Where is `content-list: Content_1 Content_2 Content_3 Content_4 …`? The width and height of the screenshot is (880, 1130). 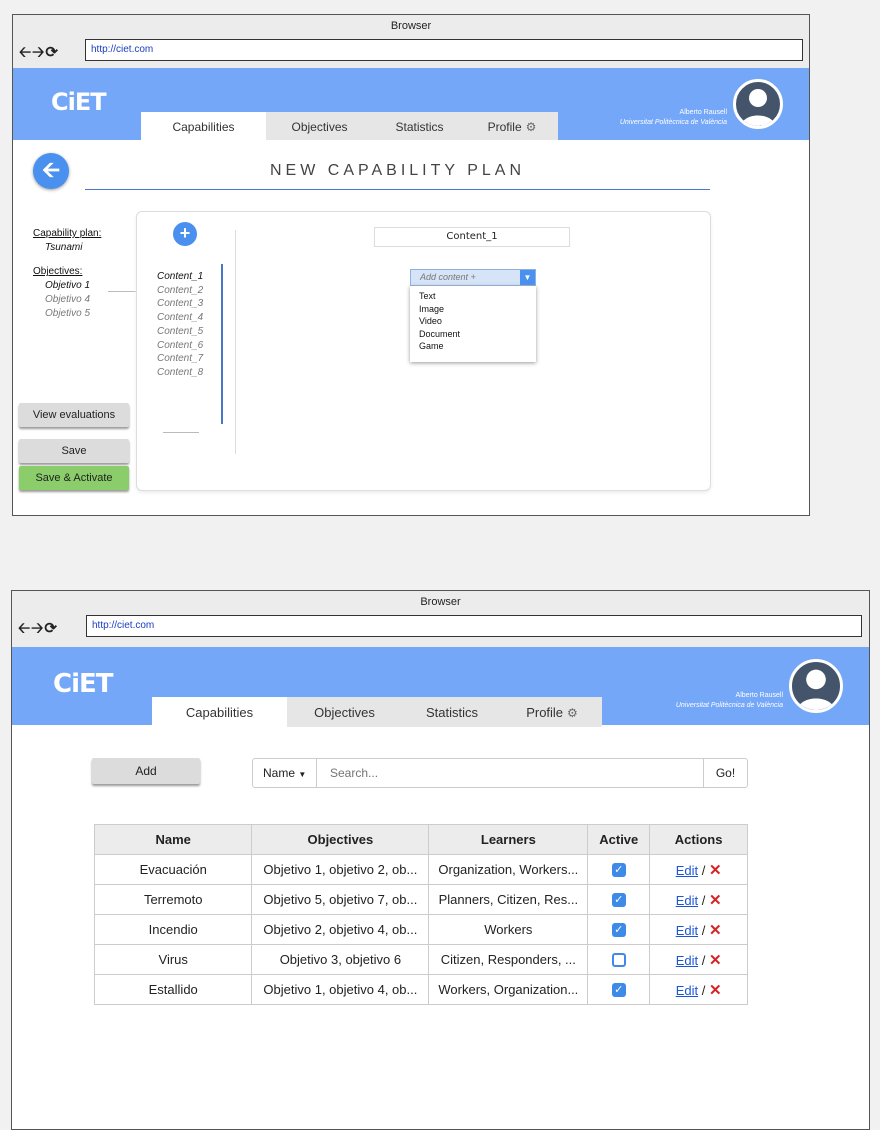 content-list: Content_1 Content_2 Content_3 Content_4 … is located at coordinates (180, 325).